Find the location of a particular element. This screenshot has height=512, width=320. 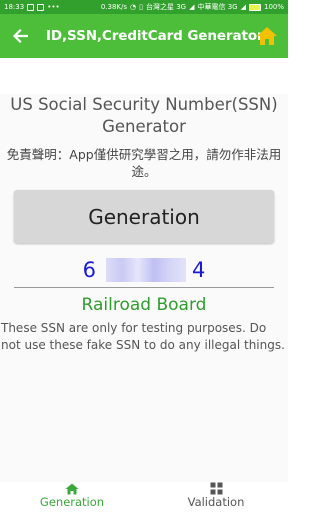

app-title: ID,SSN,CreditCard Generator is located at coordinates (155, 36).